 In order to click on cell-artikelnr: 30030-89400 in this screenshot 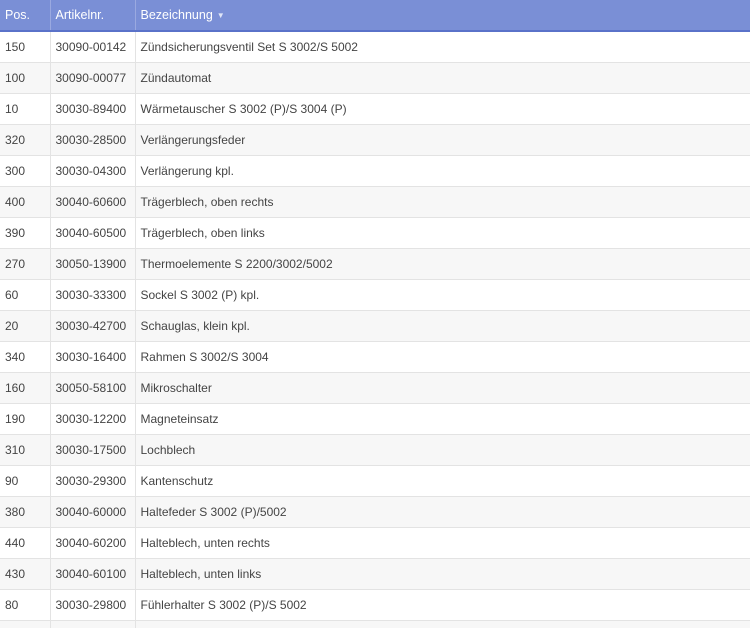, I will do `click(93, 108)`.